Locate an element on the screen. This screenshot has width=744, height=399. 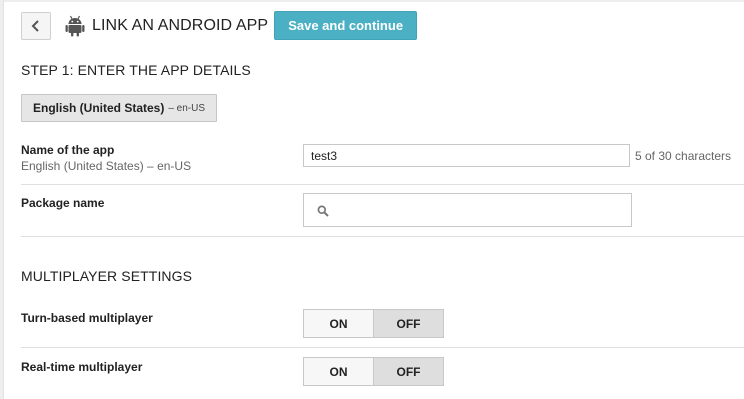
real-time-on-button: ON is located at coordinates (339, 371).